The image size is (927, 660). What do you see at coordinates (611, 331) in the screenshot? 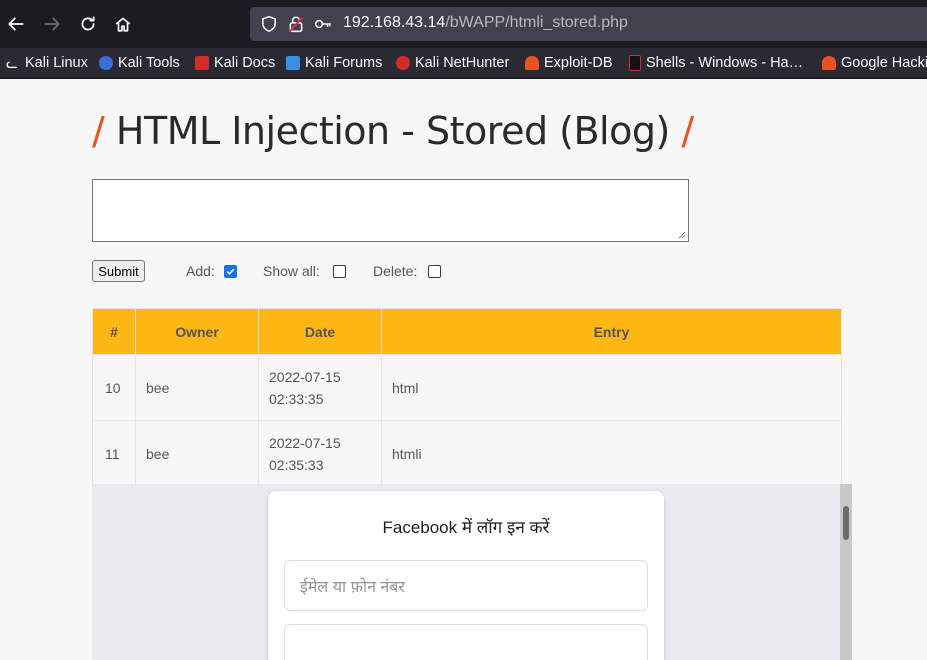
I see `header-entry: Entry` at bounding box center [611, 331].